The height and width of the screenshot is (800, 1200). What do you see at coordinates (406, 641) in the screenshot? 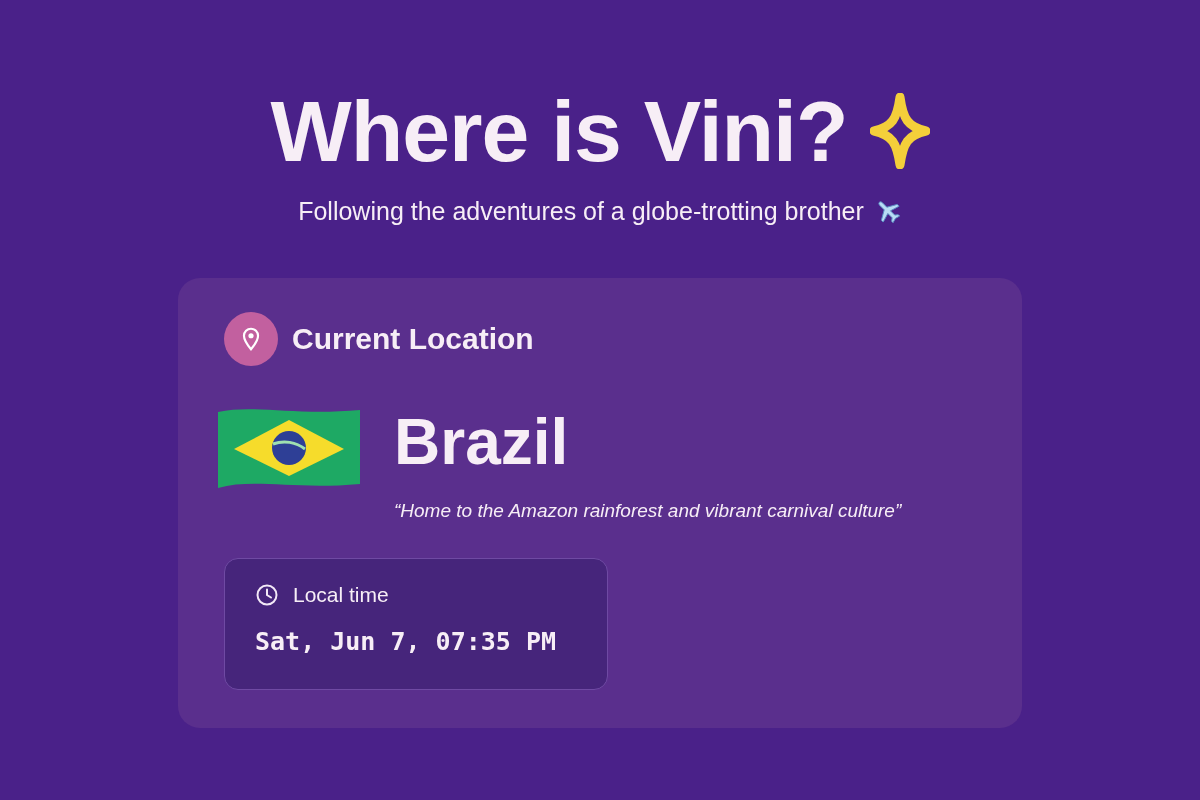
I see `time-value: Sat, Jun 7, 07:35 PM` at bounding box center [406, 641].